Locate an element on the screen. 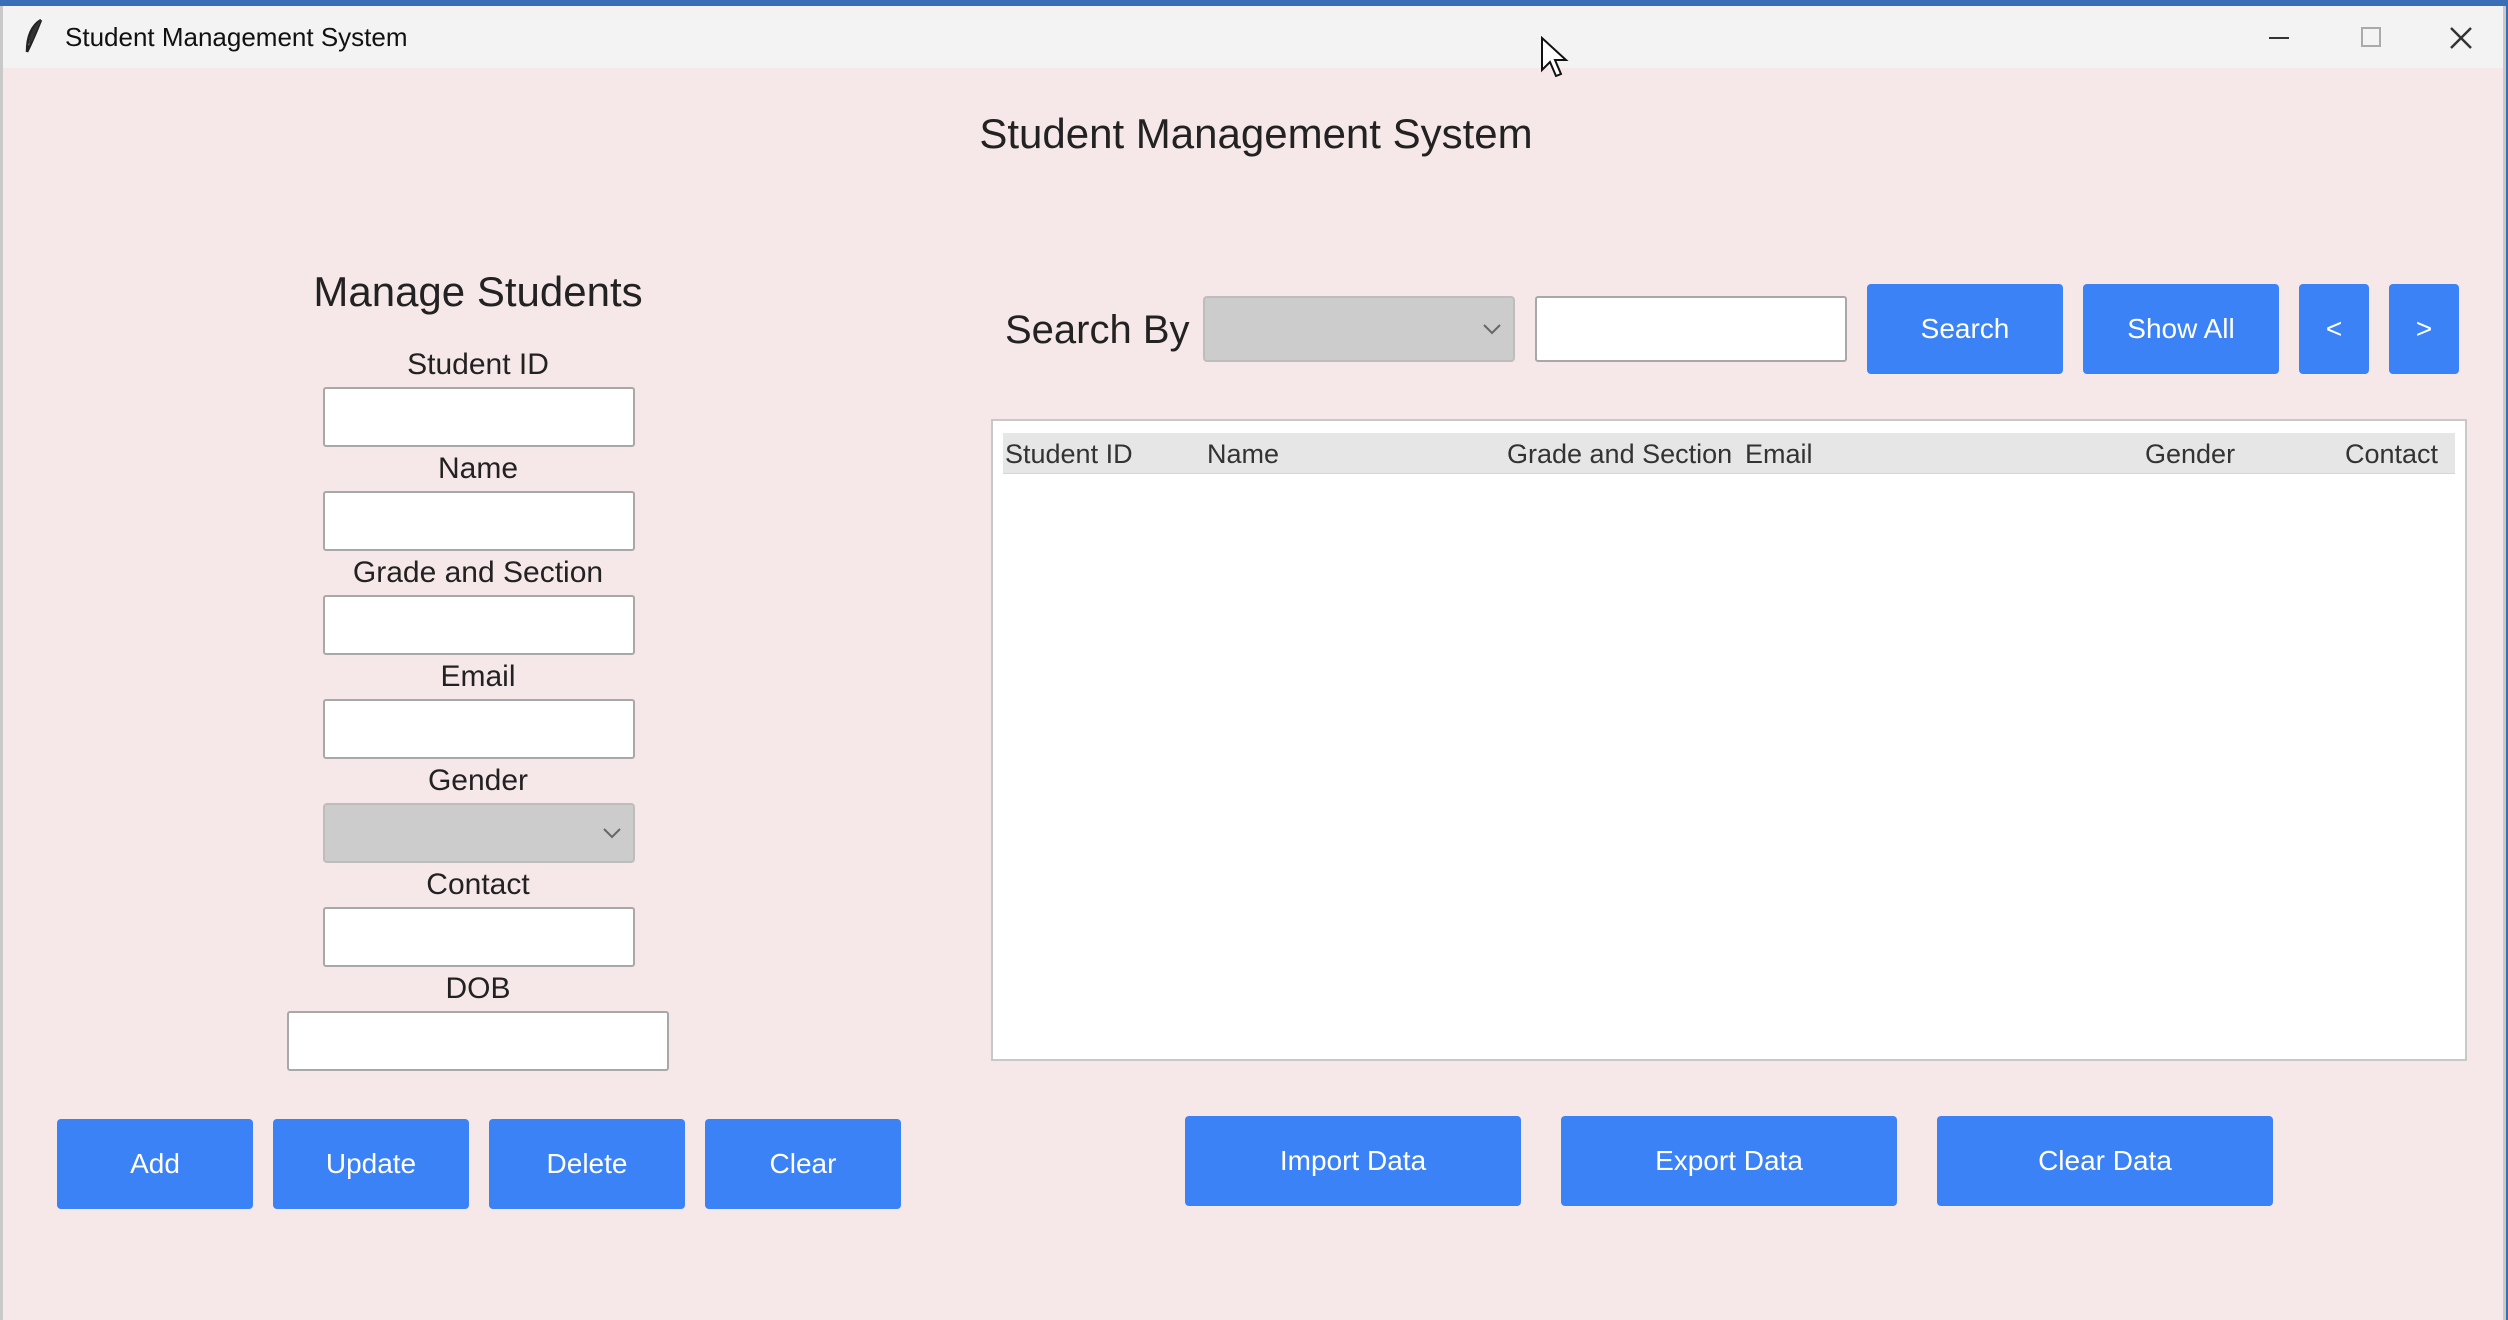  close-button is located at coordinates (2461, 37).